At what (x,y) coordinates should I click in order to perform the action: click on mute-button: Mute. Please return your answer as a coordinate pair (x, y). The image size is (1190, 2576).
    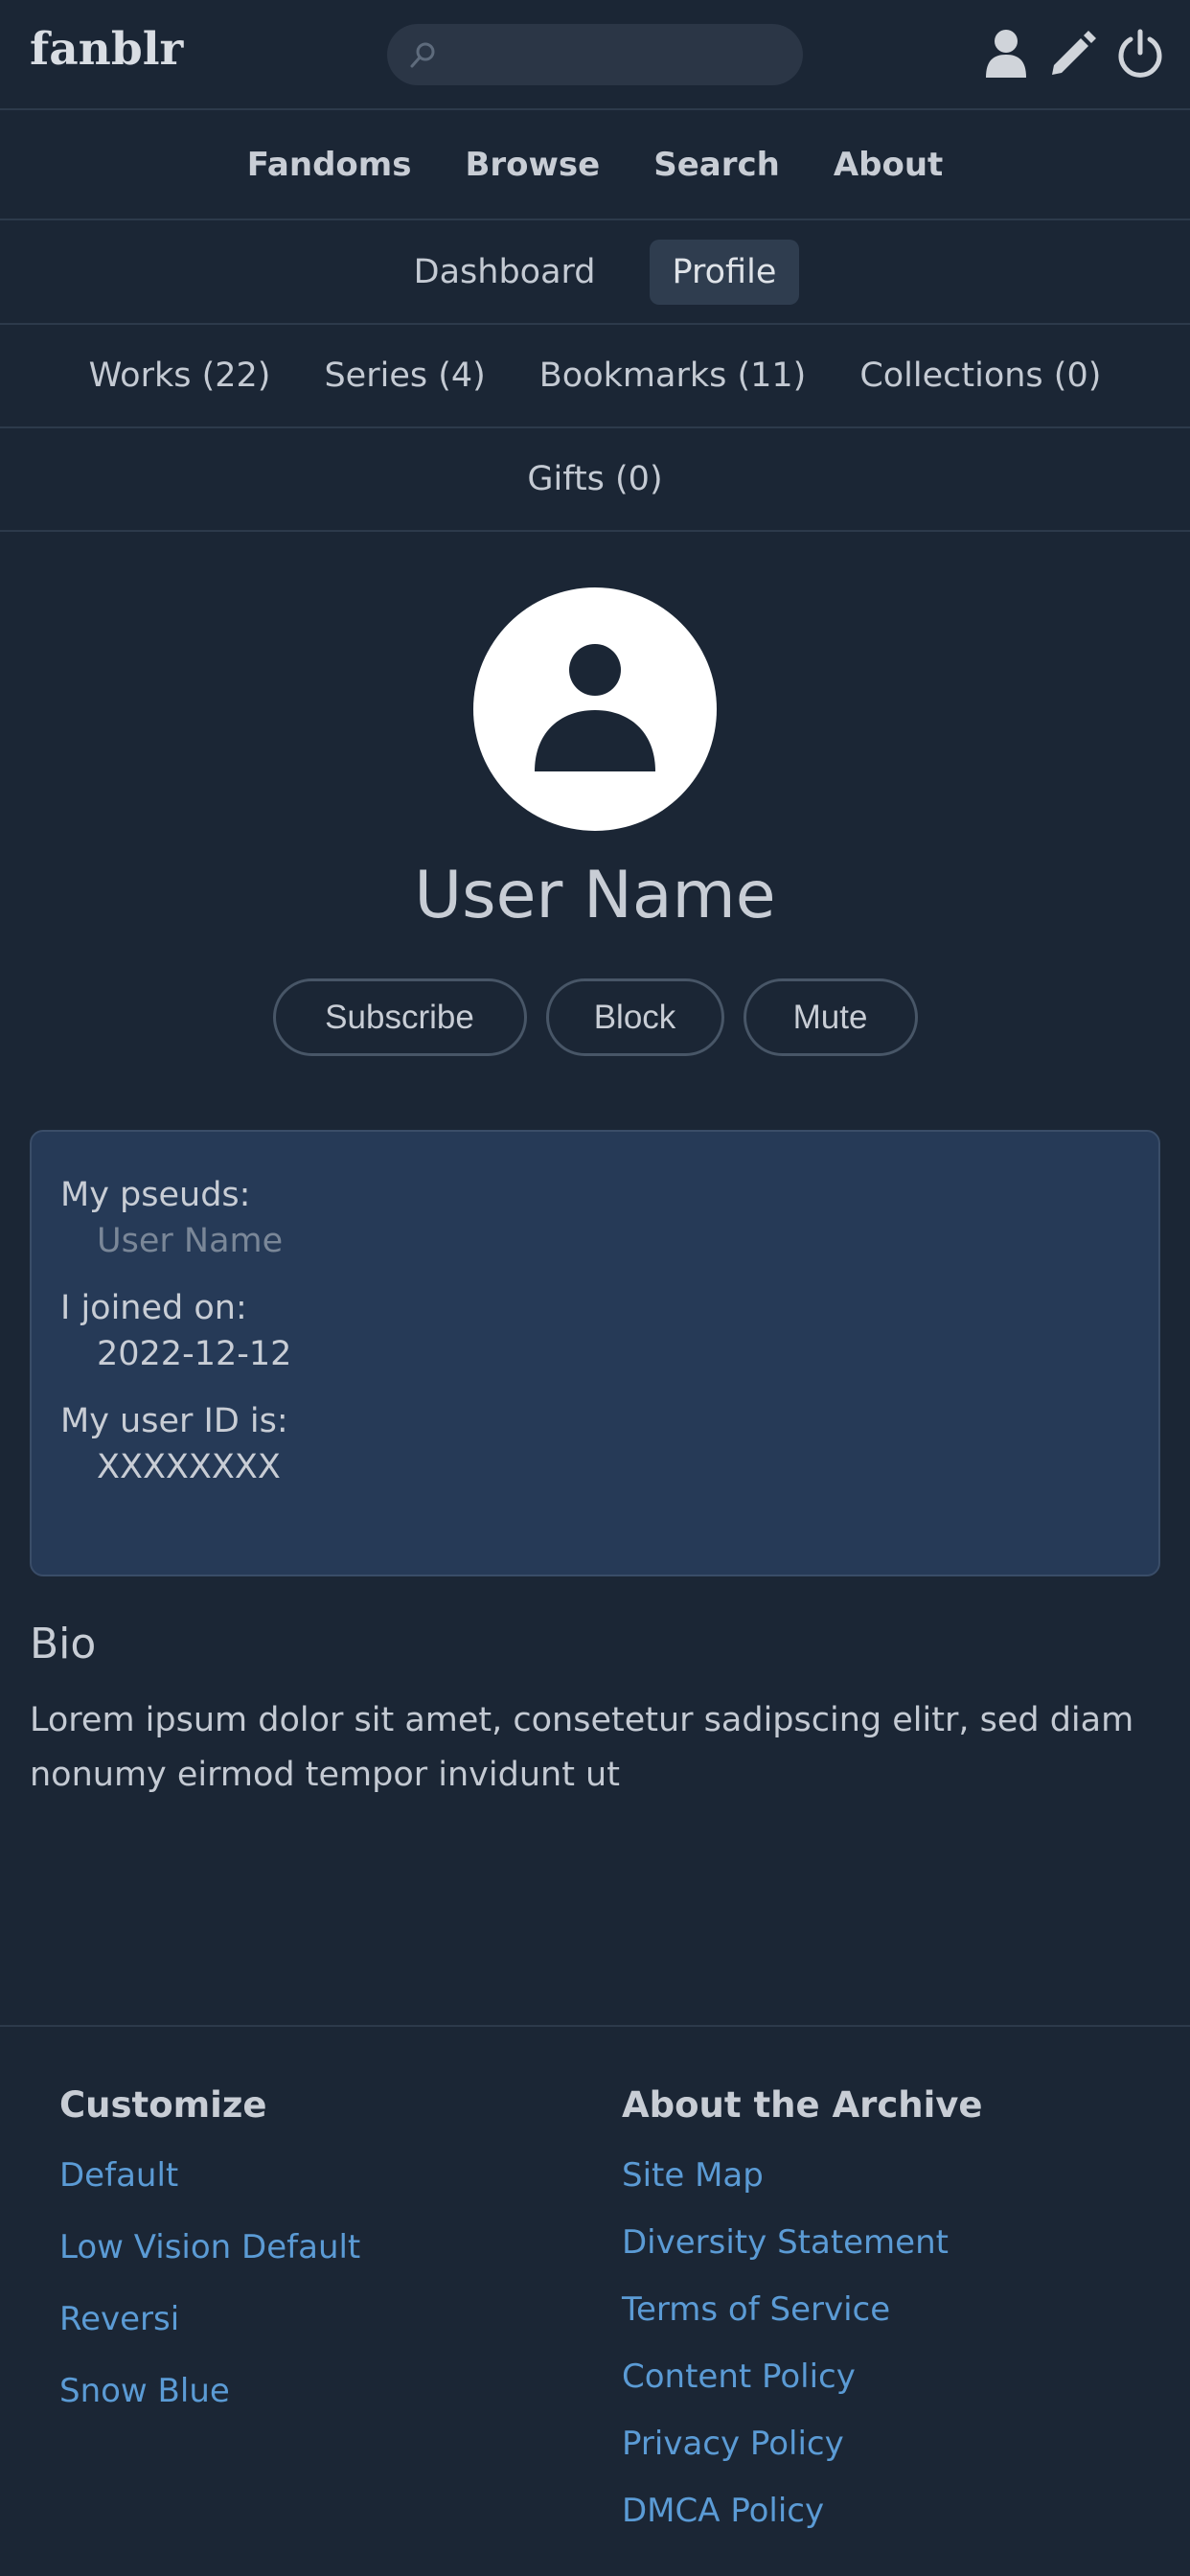
    Looking at the image, I should click on (831, 1017).